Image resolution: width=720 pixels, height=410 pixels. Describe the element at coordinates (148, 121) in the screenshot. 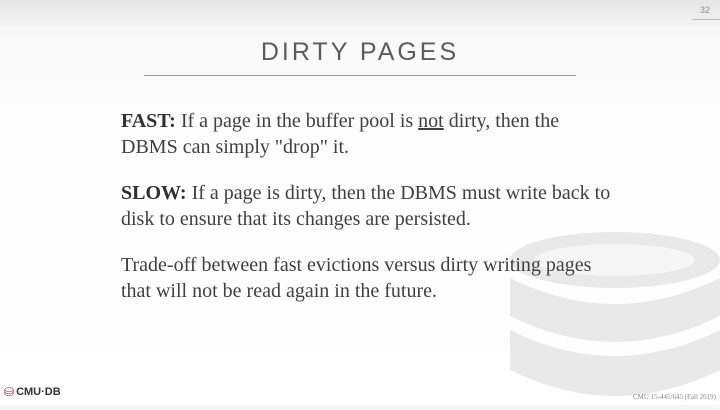

I see `fast-label: FAST:` at that location.